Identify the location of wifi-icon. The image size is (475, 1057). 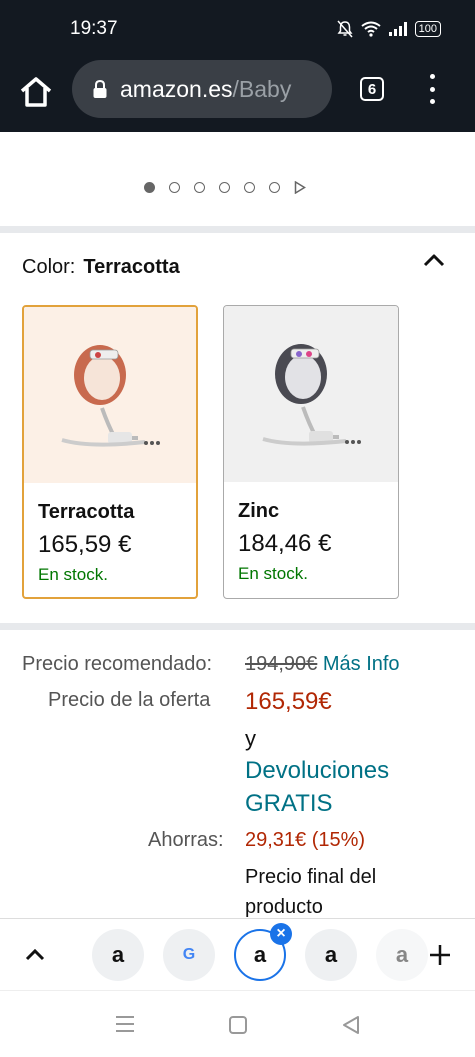
(371, 29).